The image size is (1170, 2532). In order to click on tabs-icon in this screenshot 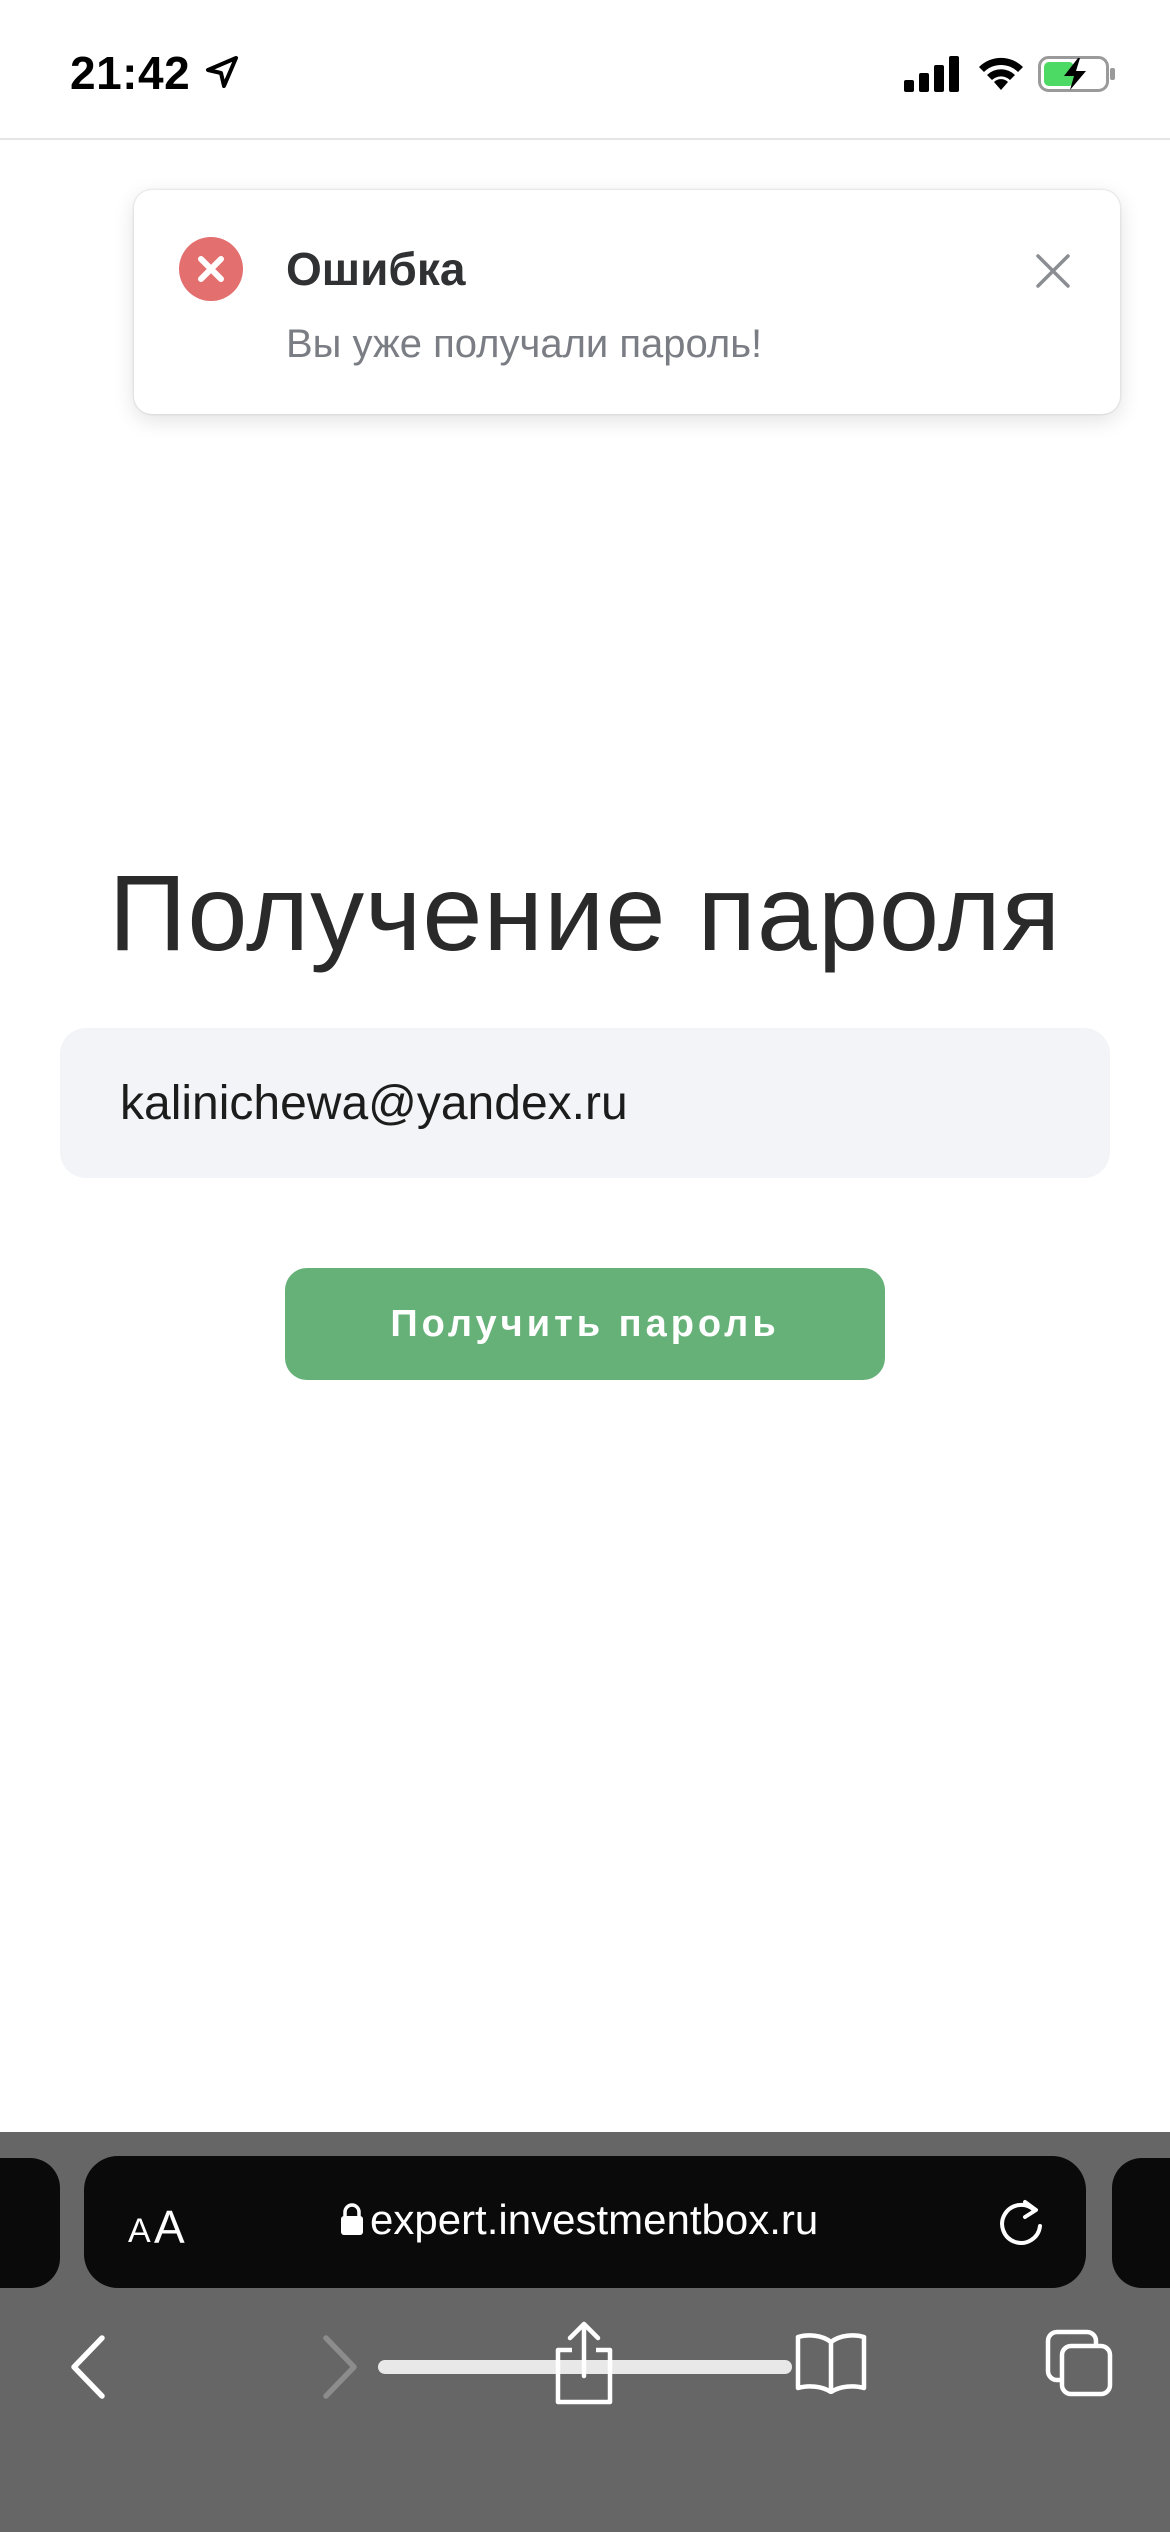, I will do `click(1079, 2363)`.